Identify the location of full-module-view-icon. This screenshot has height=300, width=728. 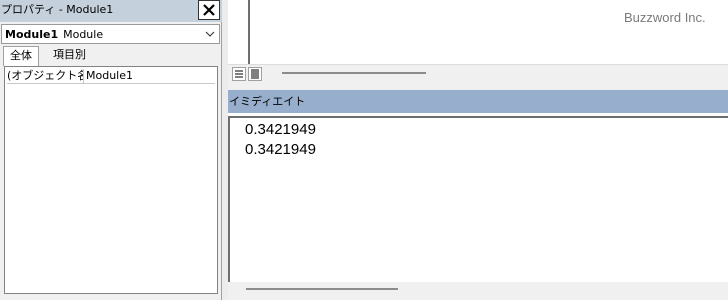
(255, 74).